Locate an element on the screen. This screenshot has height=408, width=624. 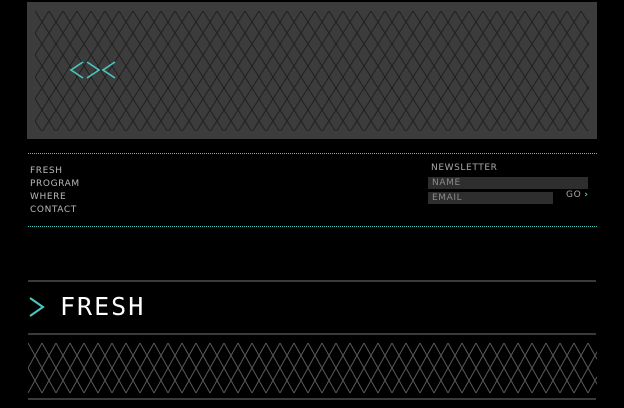
newsletter-name-input is located at coordinates (508, 183).